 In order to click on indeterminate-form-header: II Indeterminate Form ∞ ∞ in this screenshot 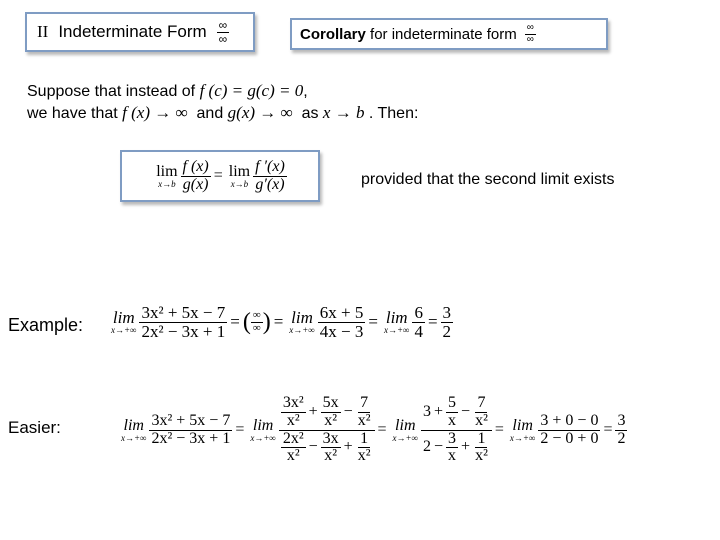, I will do `click(140, 32)`.